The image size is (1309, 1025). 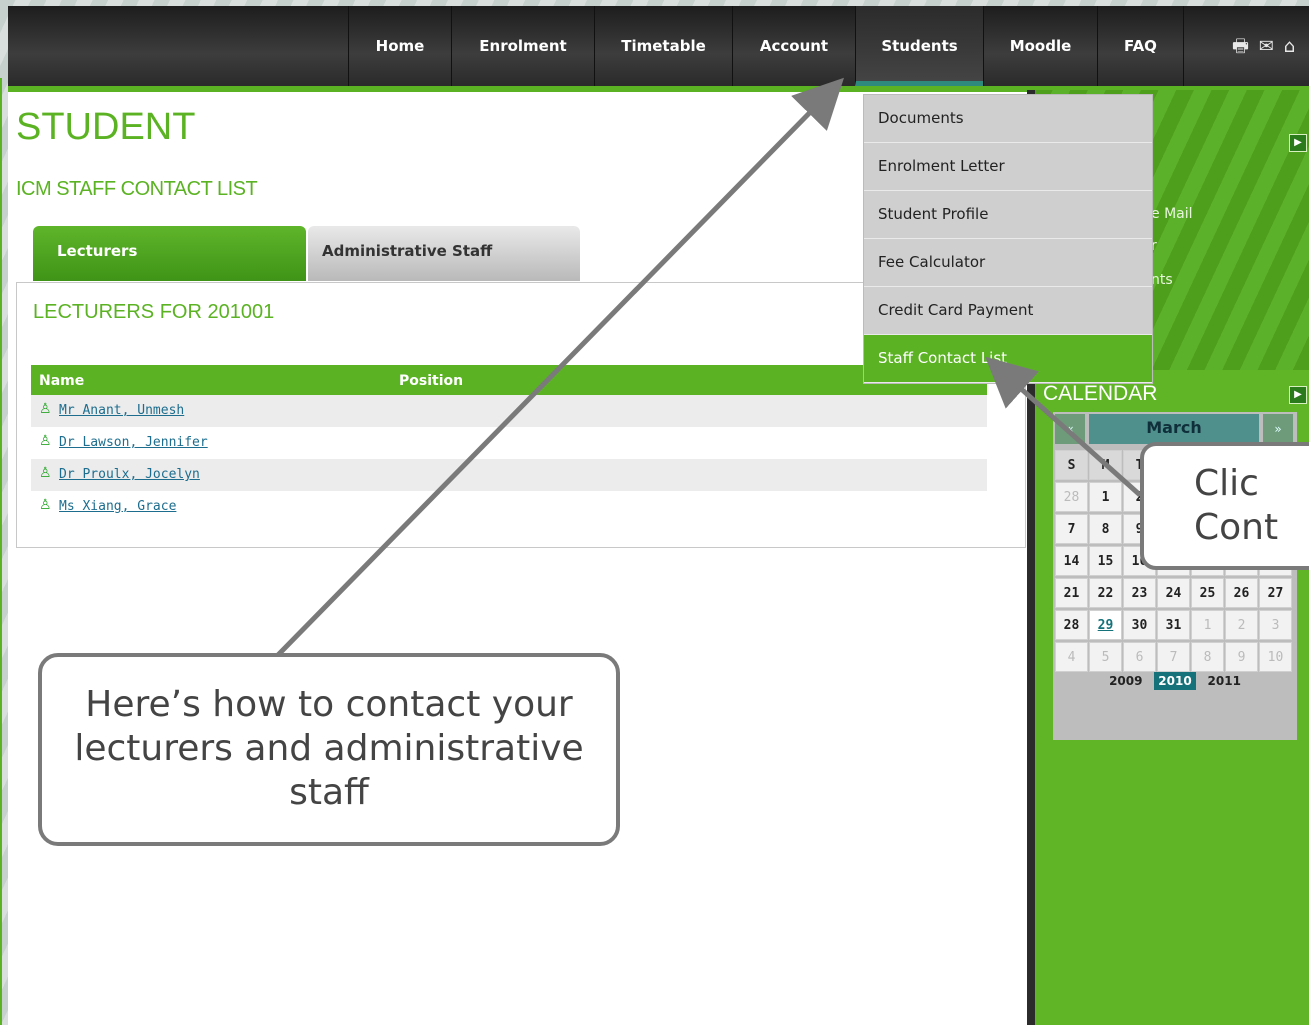 I want to click on nav-home: Home, so click(x=399, y=46).